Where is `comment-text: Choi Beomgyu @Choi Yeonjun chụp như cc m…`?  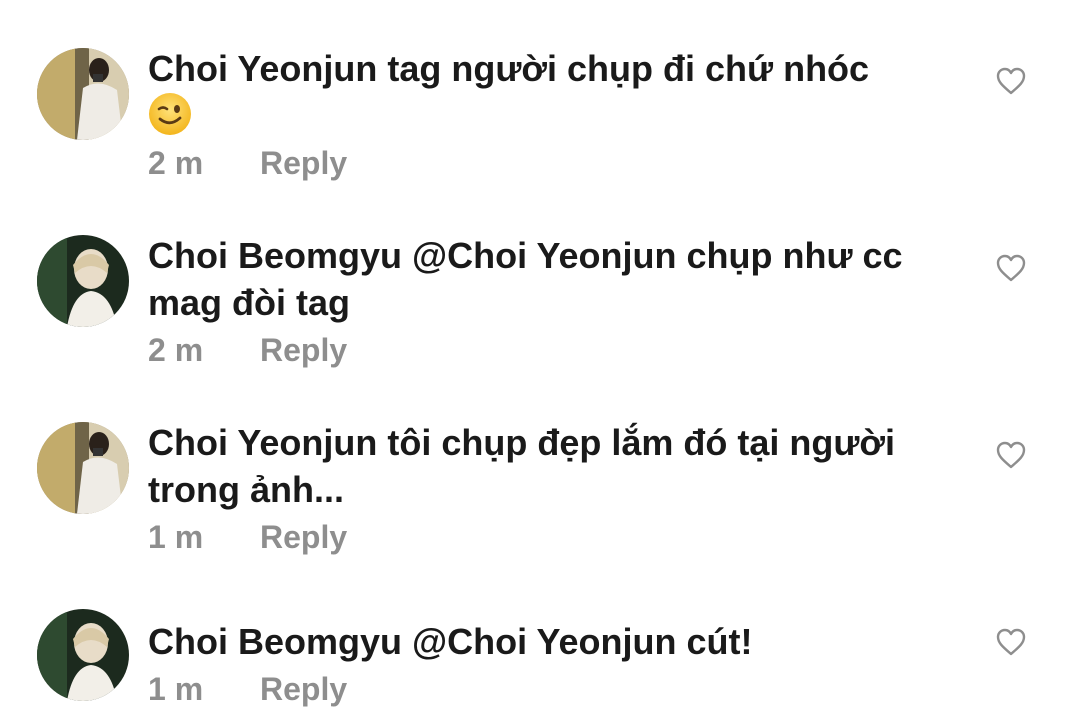 comment-text: Choi Beomgyu @Choi Yeonjun chụp như cc m… is located at coordinates (548, 279).